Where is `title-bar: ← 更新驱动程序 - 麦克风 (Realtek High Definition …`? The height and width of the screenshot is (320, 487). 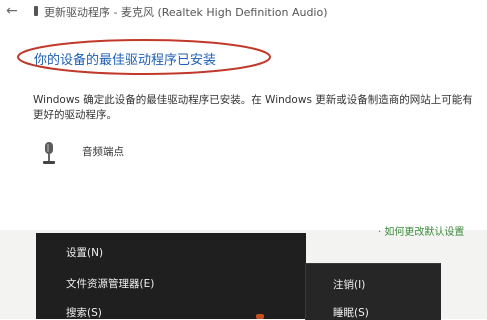
title-bar: ← 更新驱动程序 - 麦克风 (Realtek High Definition … is located at coordinates (243, 12).